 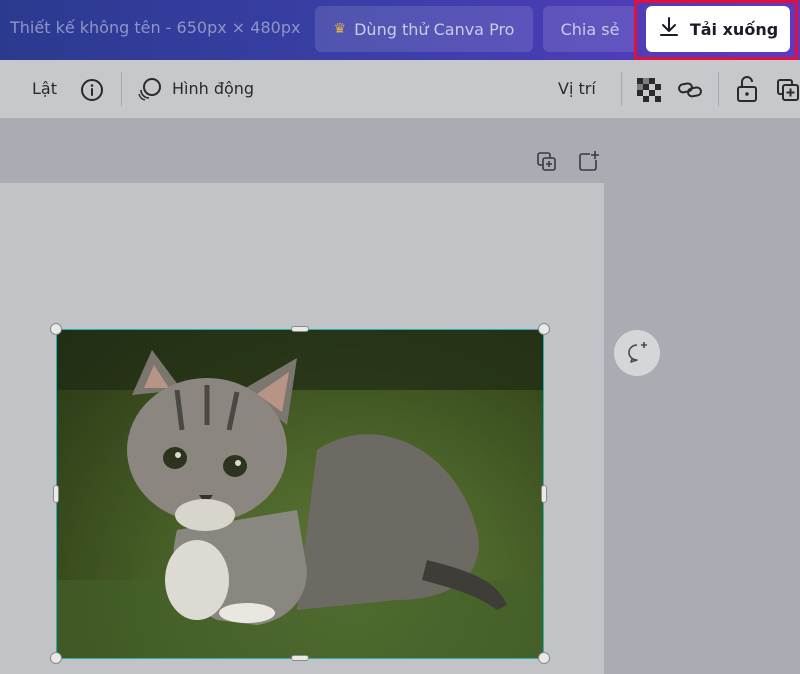 I want to click on unlock-icon, so click(x=747, y=91).